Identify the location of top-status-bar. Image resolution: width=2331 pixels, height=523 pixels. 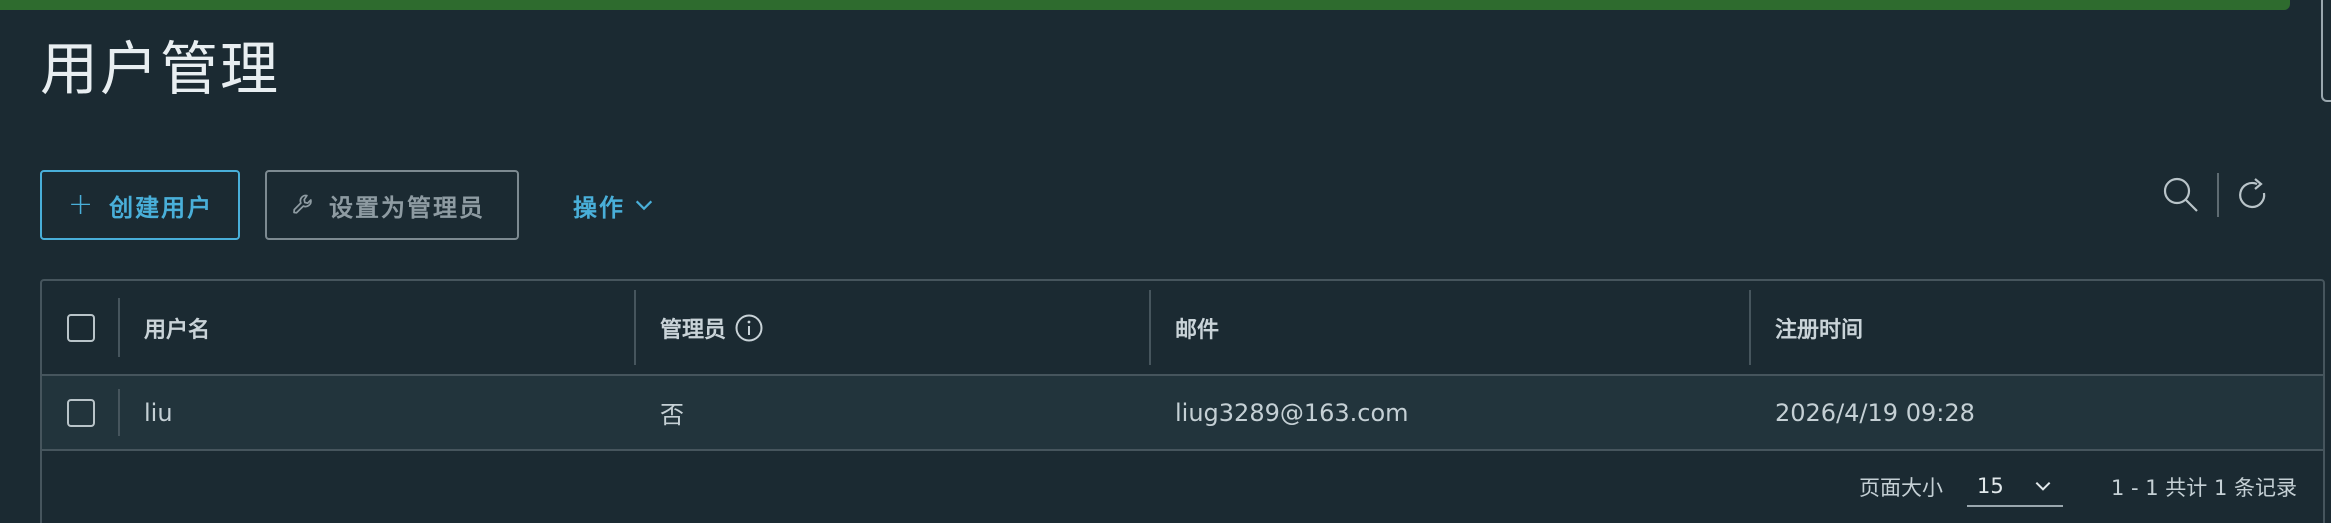
(1145, 5).